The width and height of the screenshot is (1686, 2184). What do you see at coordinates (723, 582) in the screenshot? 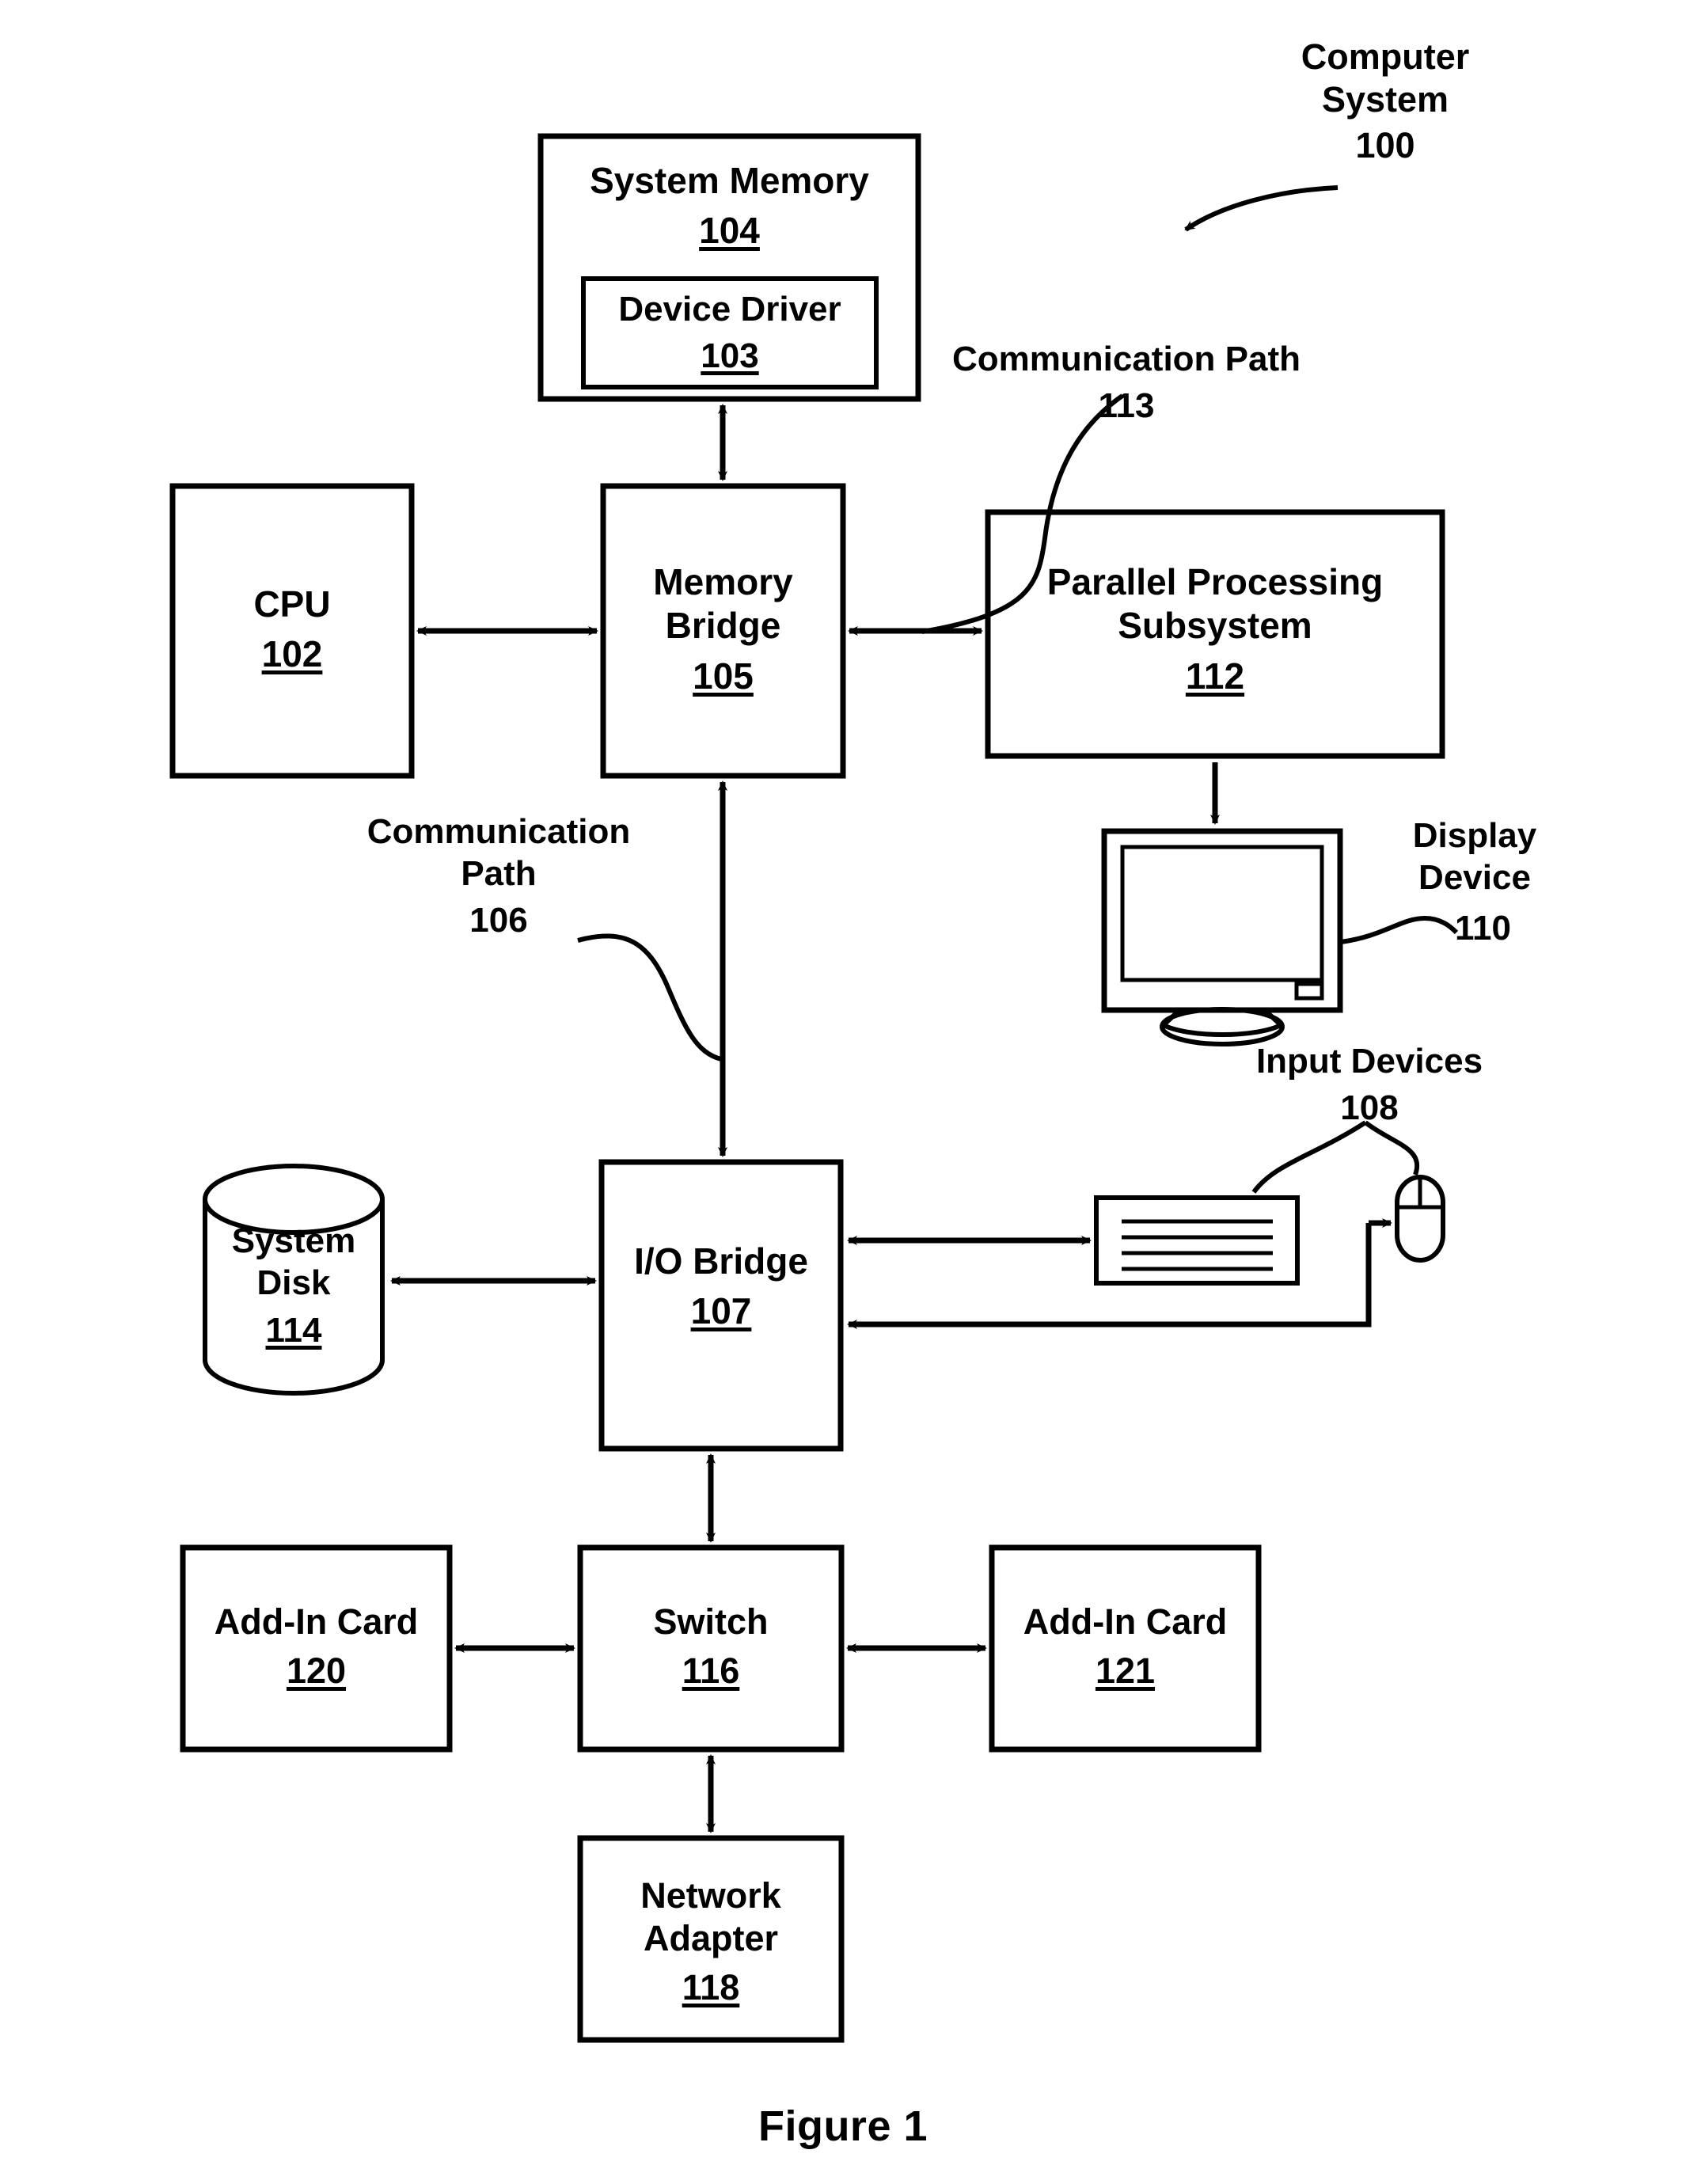
I see `memory-bridge-title-line1: Memory` at bounding box center [723, 582].